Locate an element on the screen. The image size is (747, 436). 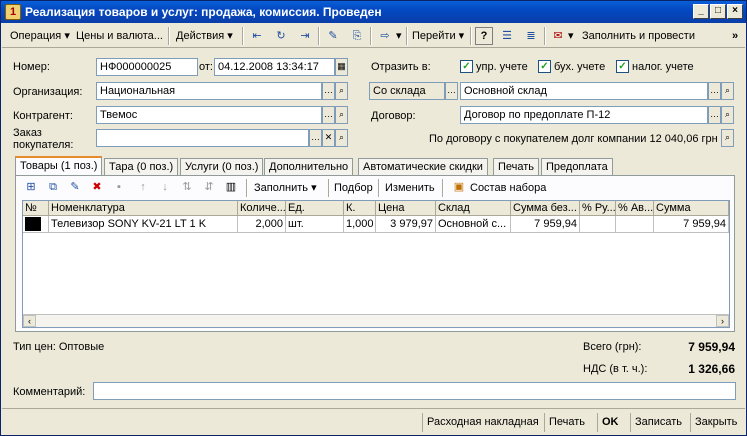
print-button: Печать is located at coordinates (566, 422).